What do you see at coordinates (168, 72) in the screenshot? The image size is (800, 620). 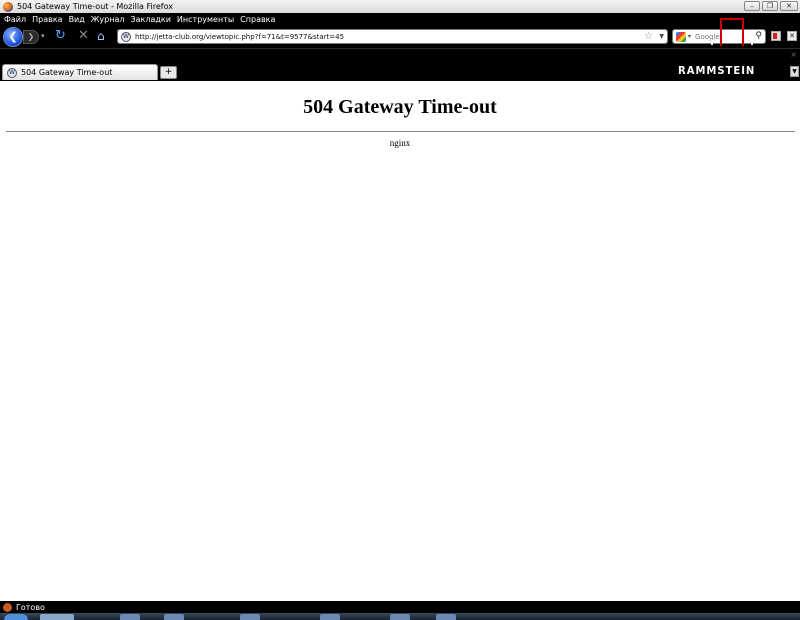 I see `new-tab-button: +` at bounding box center [168, 72].